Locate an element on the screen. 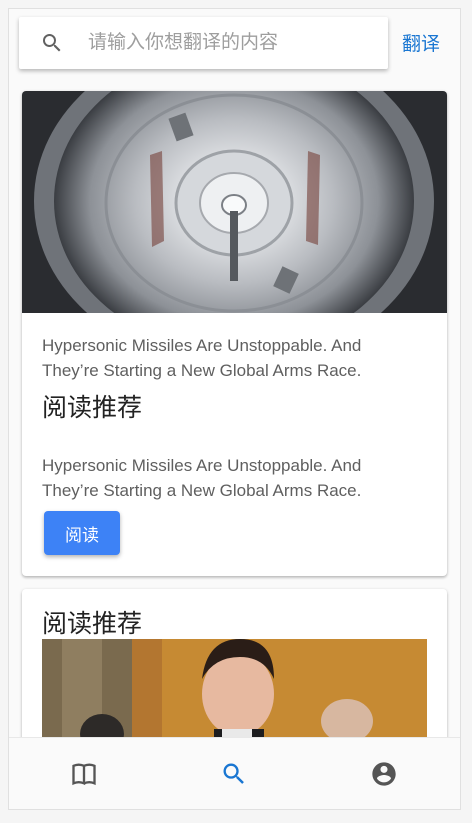 Image resolution: width=472 pixels, height=823 pixels. translate-button: 翻译 is located at coordinates (421, 42).